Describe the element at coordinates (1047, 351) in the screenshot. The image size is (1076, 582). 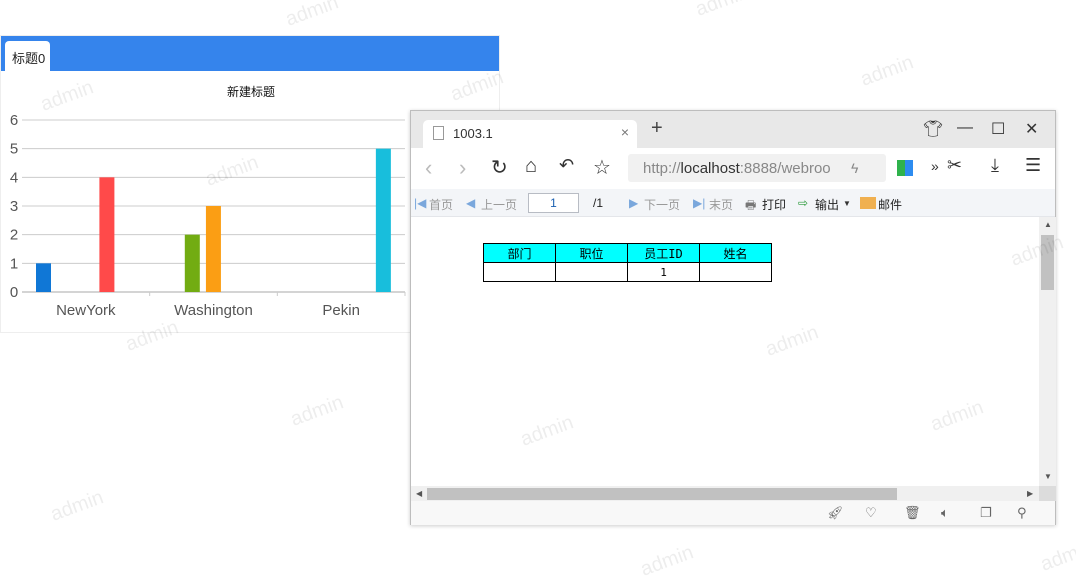
I see `vertical-scrollbar: ▲ ▼` at that location.